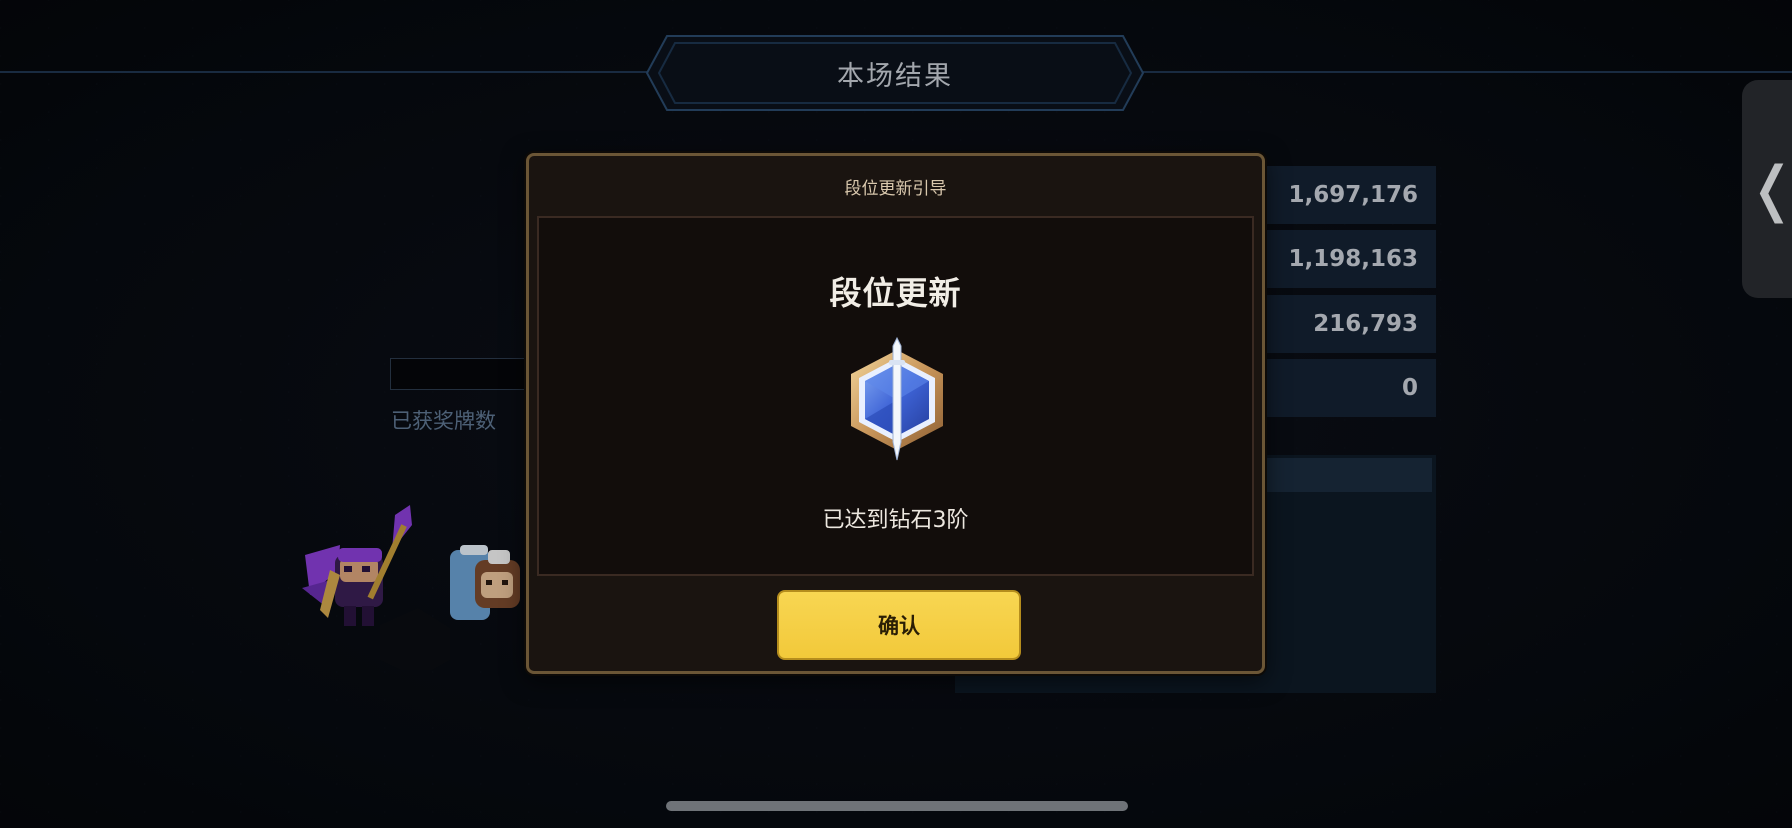 Image resolution: width=1792 pixels, height=828 pixels. I want to click on home-indicator, so click(897, 806).